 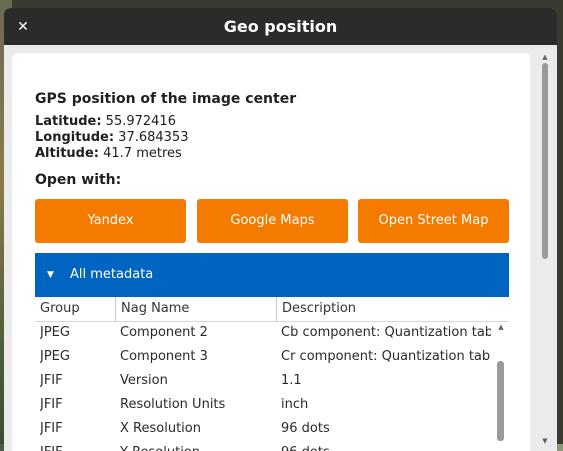 What do you see at coordinates (272, 275) in the screenshot?
I see `all-metadata-expander: ▼ All metadata` at bounding box center [272, 275].